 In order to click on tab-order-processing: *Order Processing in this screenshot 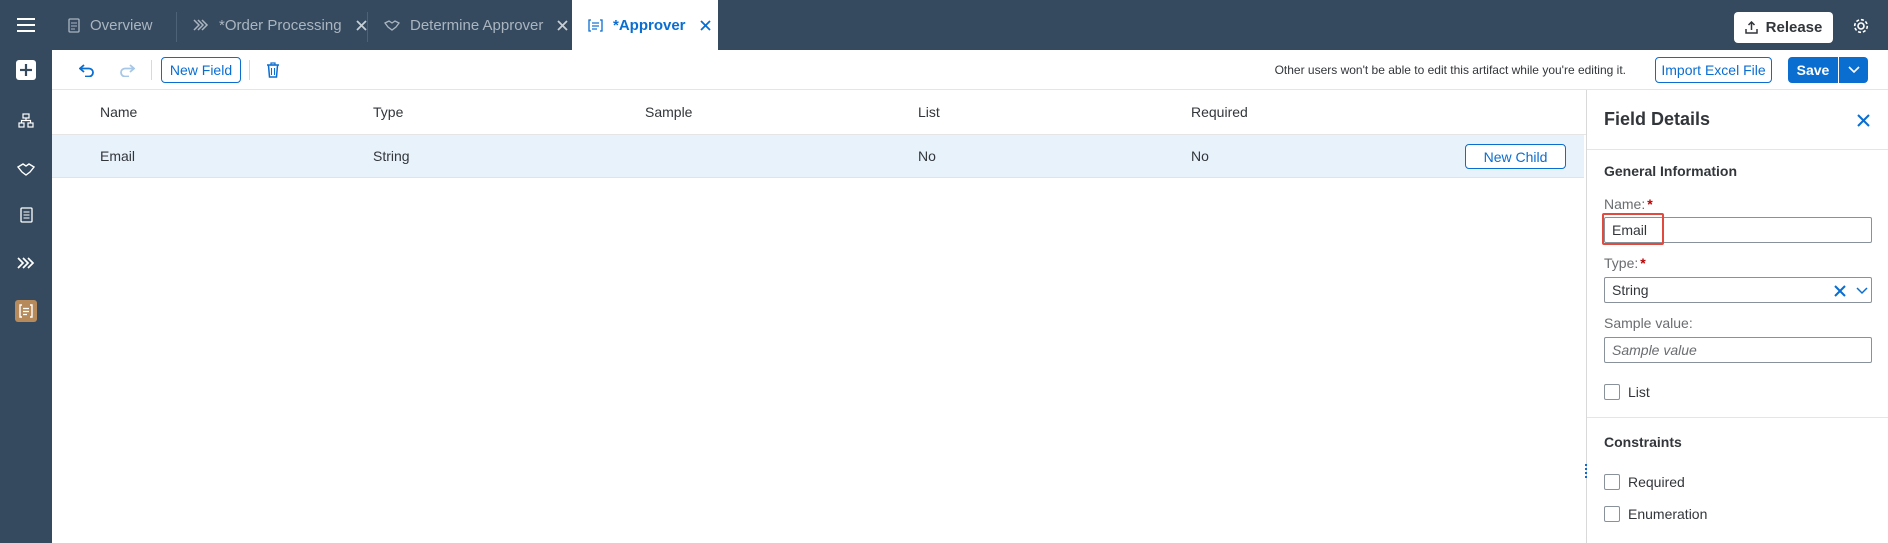, I will do `click(280, 25)`.